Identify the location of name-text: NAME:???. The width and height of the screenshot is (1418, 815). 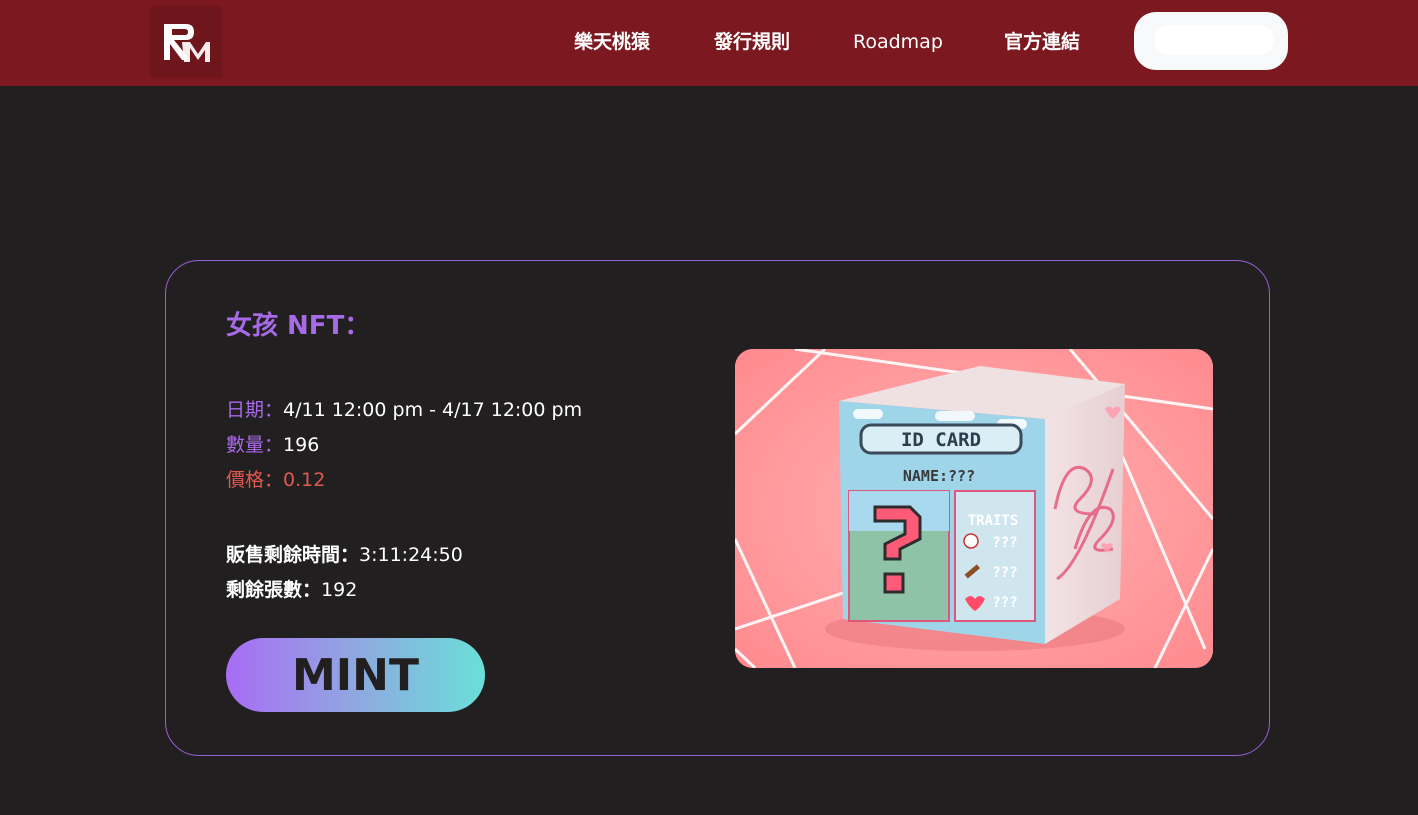
(939, 476).